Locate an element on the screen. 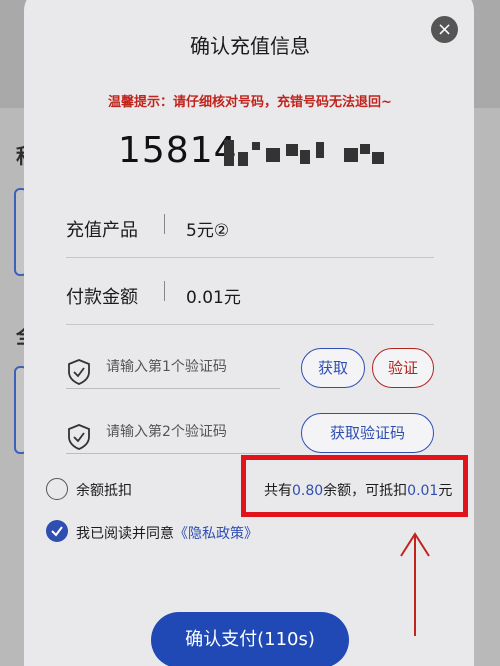  annotation-arrow-icon is located at coordinates (415, 584).